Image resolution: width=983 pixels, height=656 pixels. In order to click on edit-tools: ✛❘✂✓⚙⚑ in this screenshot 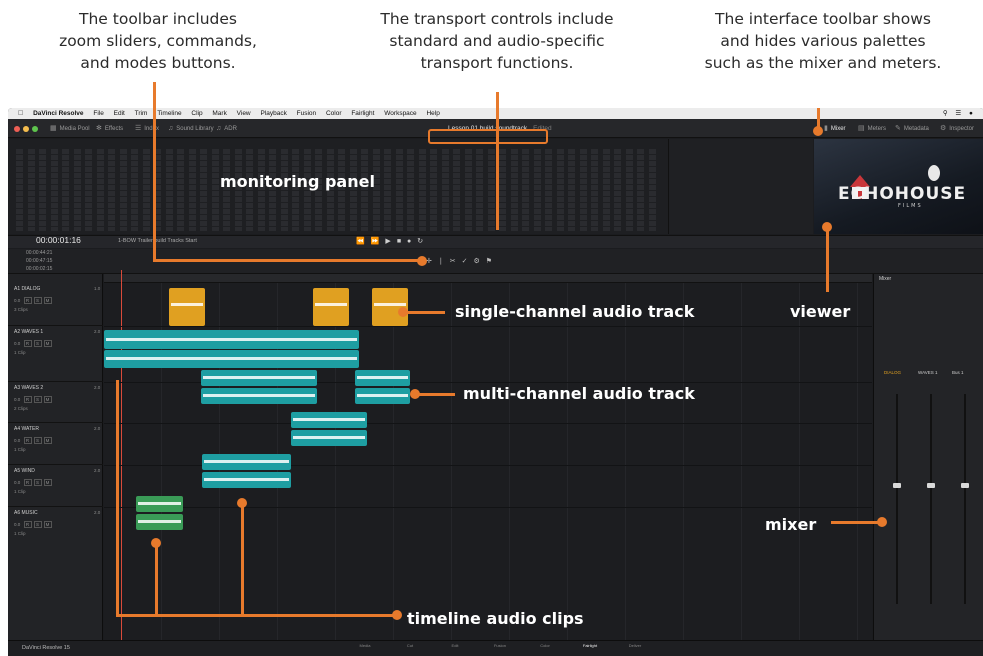, I will do `click(462, 261)`.